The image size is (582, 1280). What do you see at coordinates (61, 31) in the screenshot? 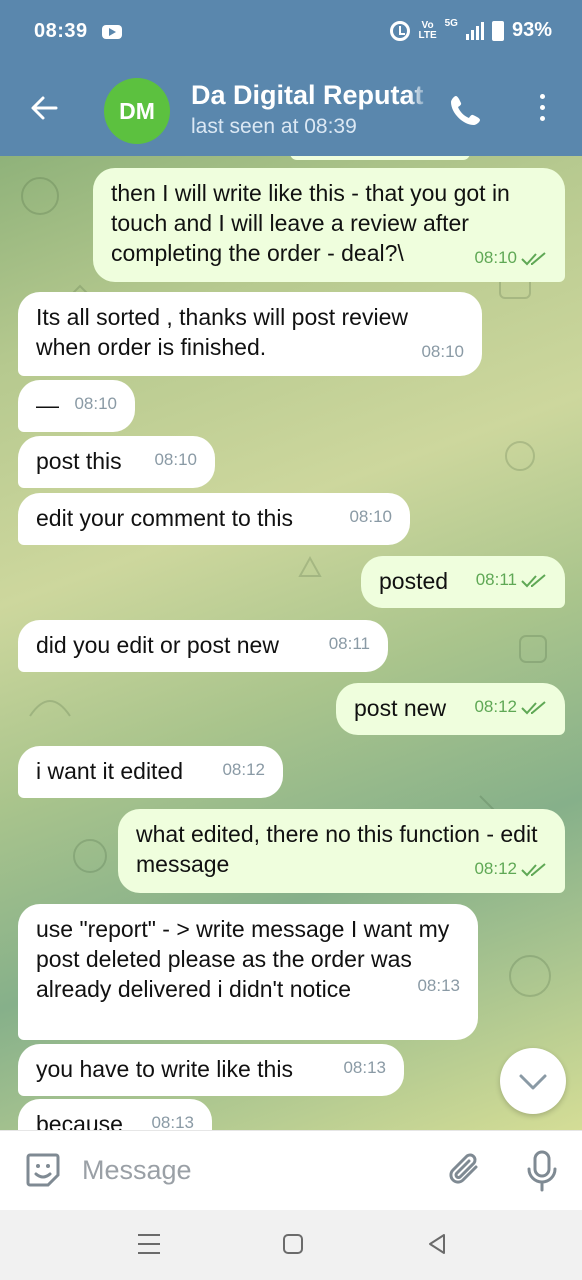
I see `status-time: 08:39` at bounding box center [61, 31].